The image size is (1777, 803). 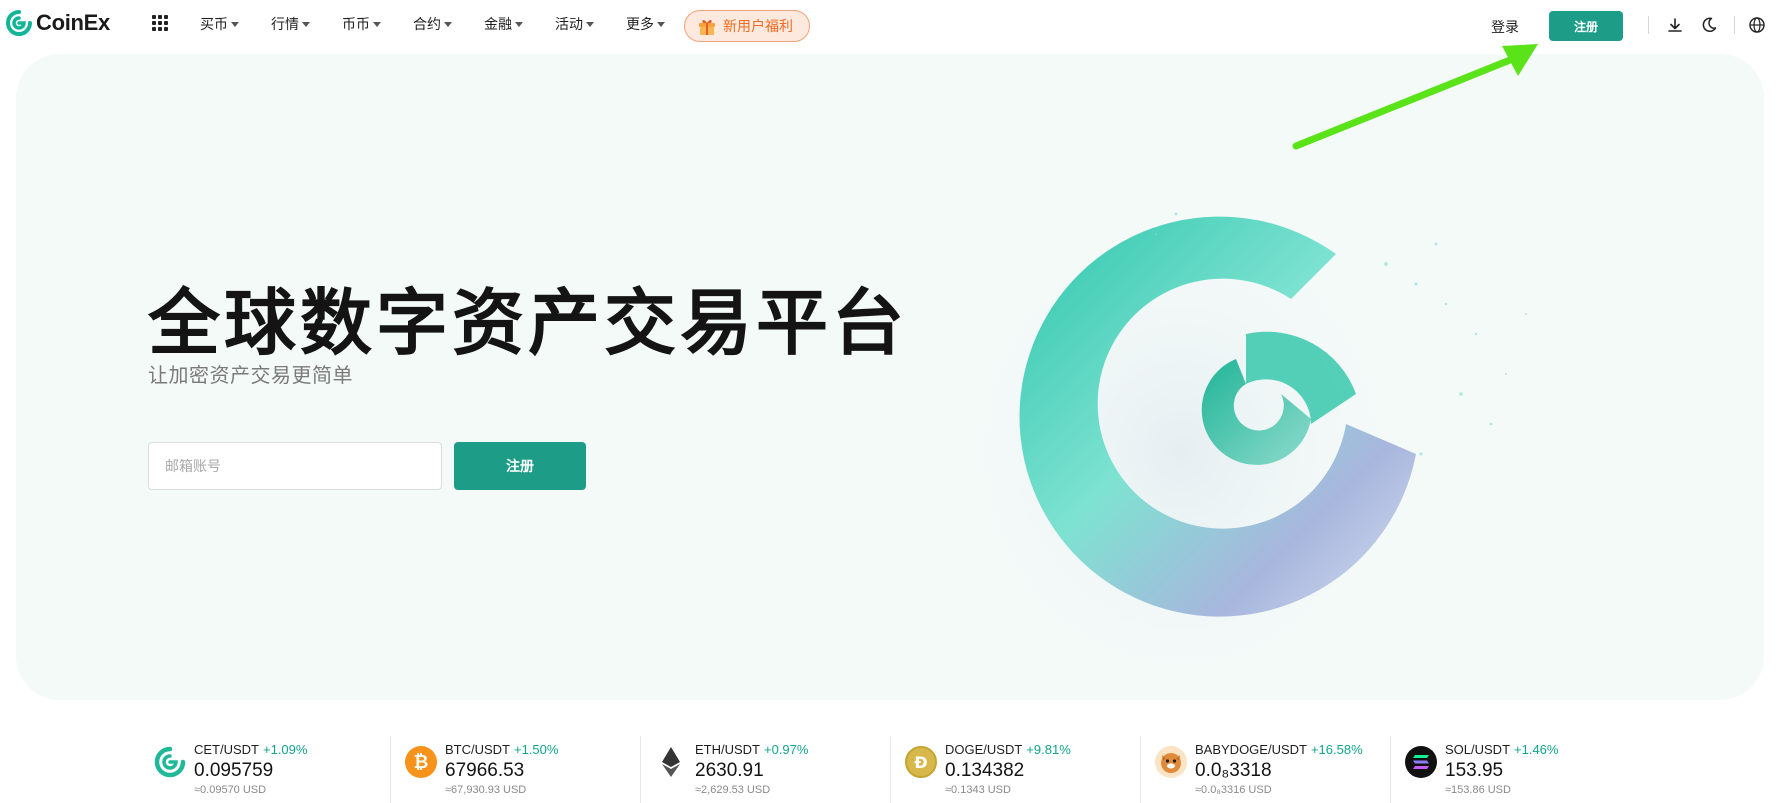 I want to click on gift-icon, so click(x=707, y=27).